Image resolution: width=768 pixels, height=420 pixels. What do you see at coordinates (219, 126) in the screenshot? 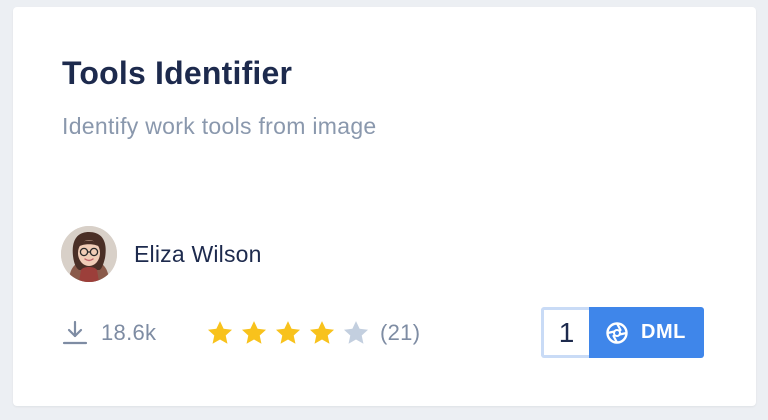
I see `card-subtitle: Identify work tools from image` at bounding box center [219, 126].